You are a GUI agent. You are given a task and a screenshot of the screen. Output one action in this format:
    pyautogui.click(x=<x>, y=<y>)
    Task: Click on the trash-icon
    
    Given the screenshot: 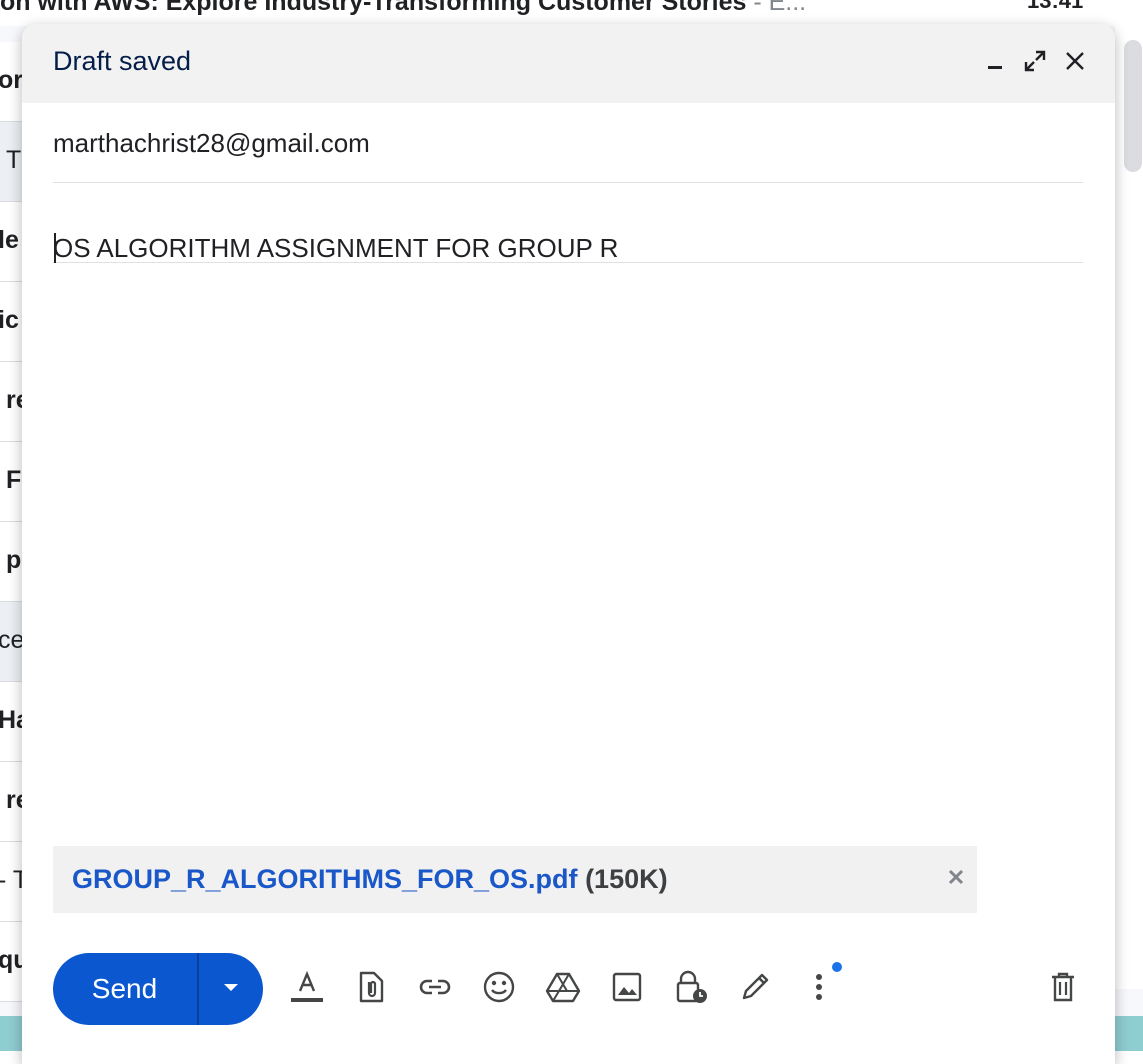 What is the action you would take?
    pyautogui.click(x=1063, y=989)
    